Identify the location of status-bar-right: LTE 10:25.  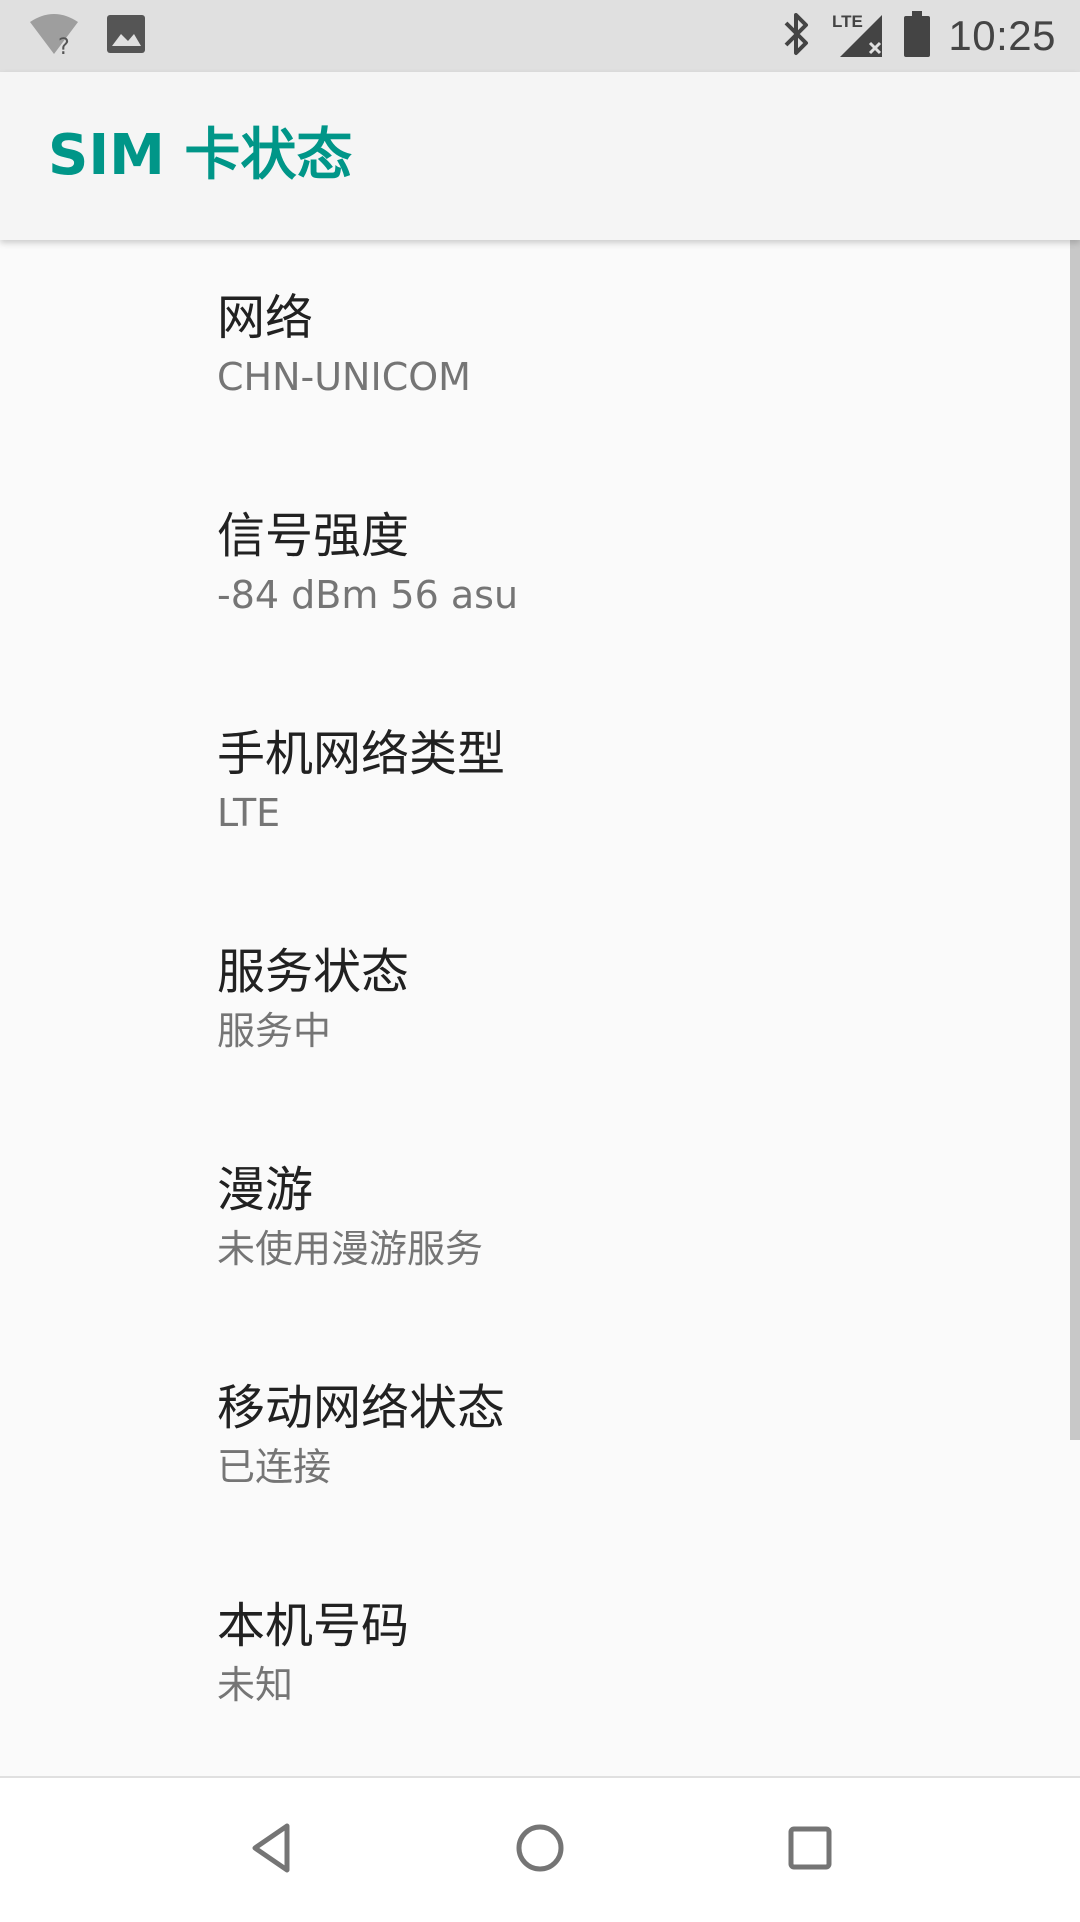
(919, 36).